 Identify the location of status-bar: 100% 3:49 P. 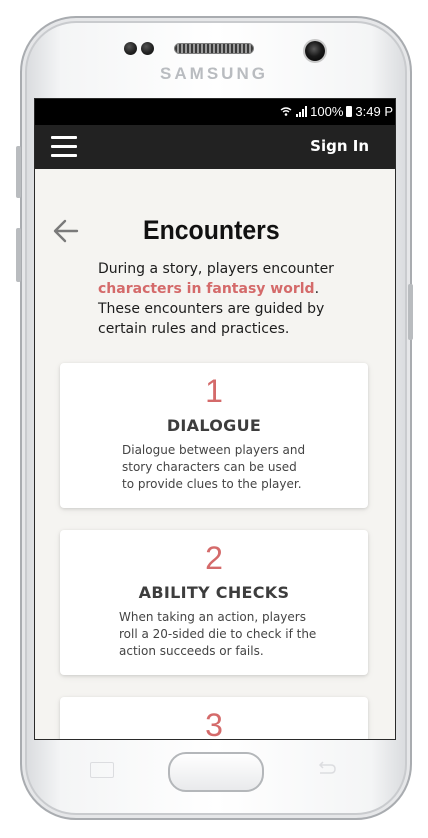
(215, 112).